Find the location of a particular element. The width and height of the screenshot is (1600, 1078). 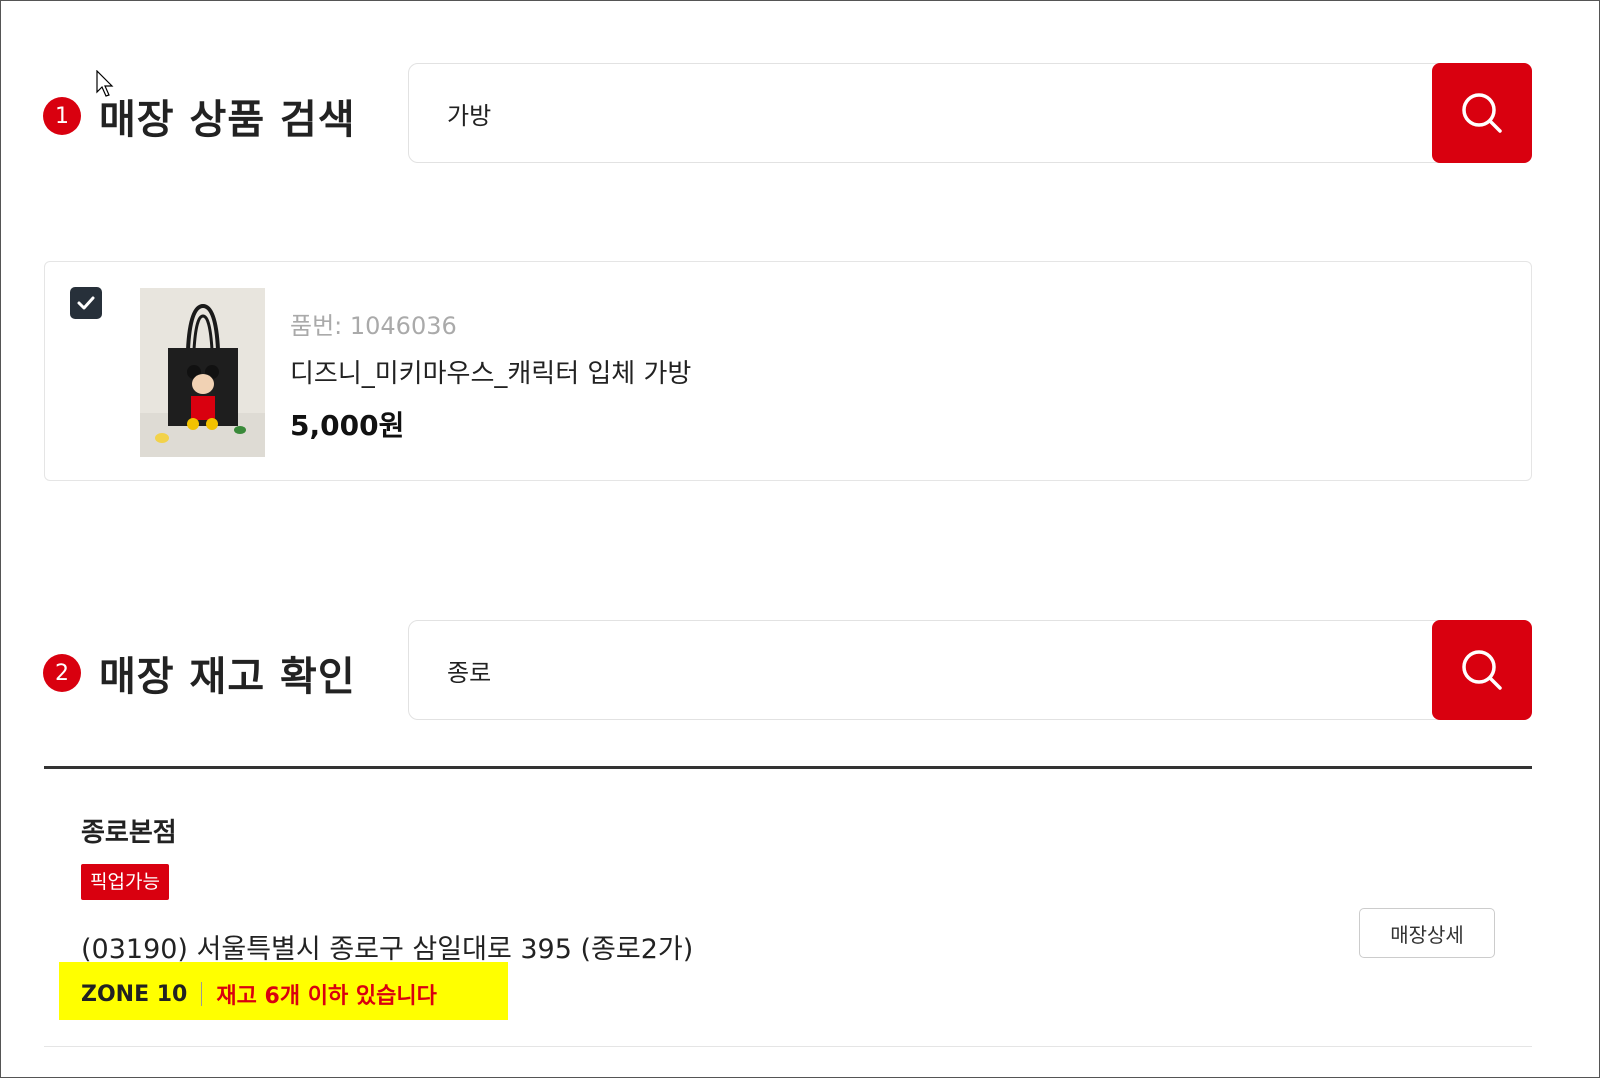

bottom-divider is located at coordinates (788, 1046).